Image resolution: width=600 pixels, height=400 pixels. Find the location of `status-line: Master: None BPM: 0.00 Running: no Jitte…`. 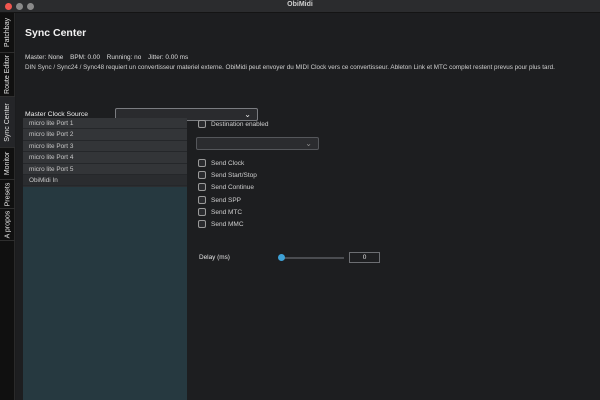

status-line: Master: None BPM: 0.00 Running: no Jitte… is located at coordinates (109, 57).